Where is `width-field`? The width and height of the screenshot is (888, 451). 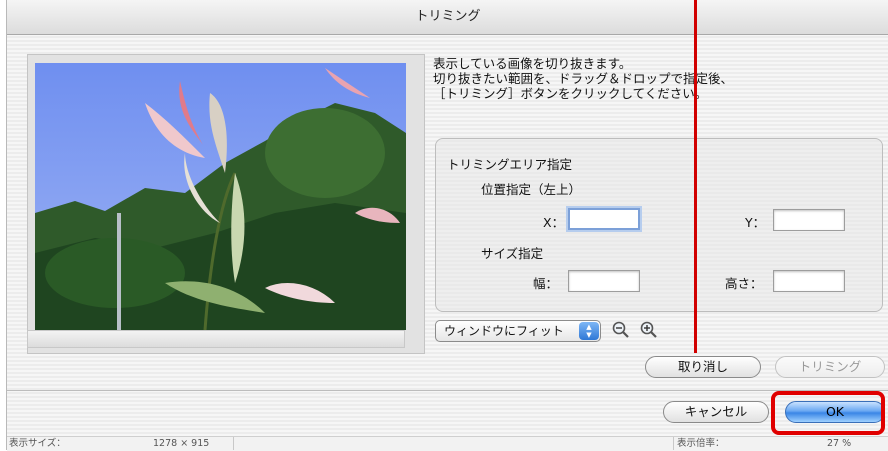
width-field is located at coordinates (604, 281).